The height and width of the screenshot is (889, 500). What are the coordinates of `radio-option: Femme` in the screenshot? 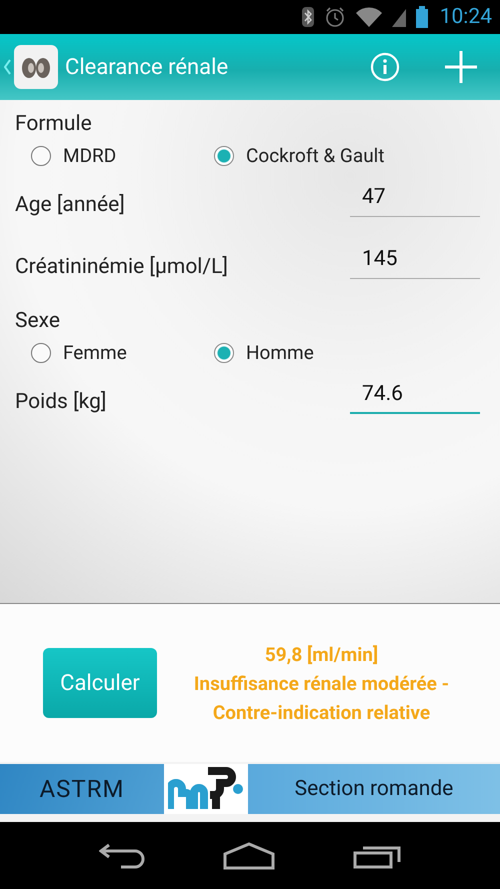 It's located at (122, 352).